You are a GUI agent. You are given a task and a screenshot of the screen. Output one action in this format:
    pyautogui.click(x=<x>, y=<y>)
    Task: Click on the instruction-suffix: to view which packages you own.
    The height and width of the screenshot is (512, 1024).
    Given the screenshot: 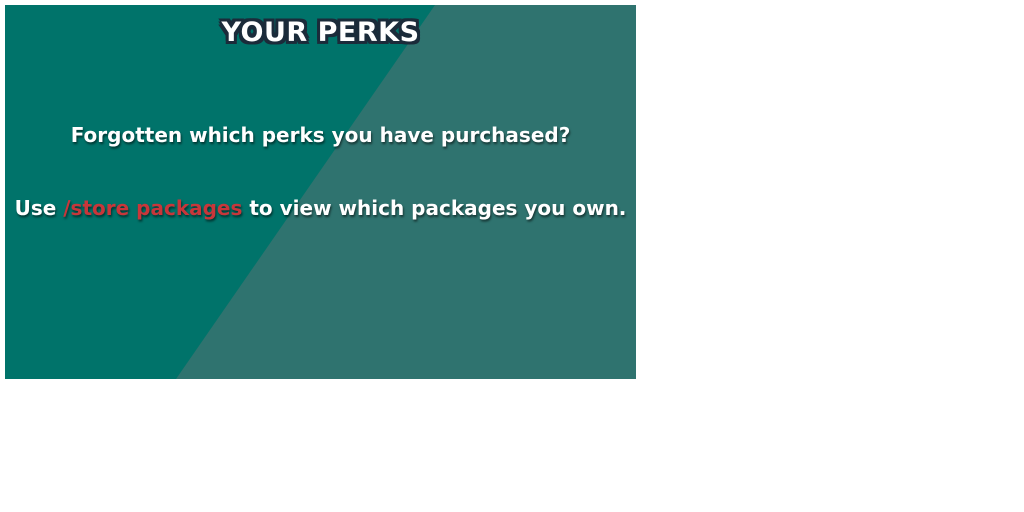 What is the action you would take?
    pyautogui.click(x=434, y=208)
    